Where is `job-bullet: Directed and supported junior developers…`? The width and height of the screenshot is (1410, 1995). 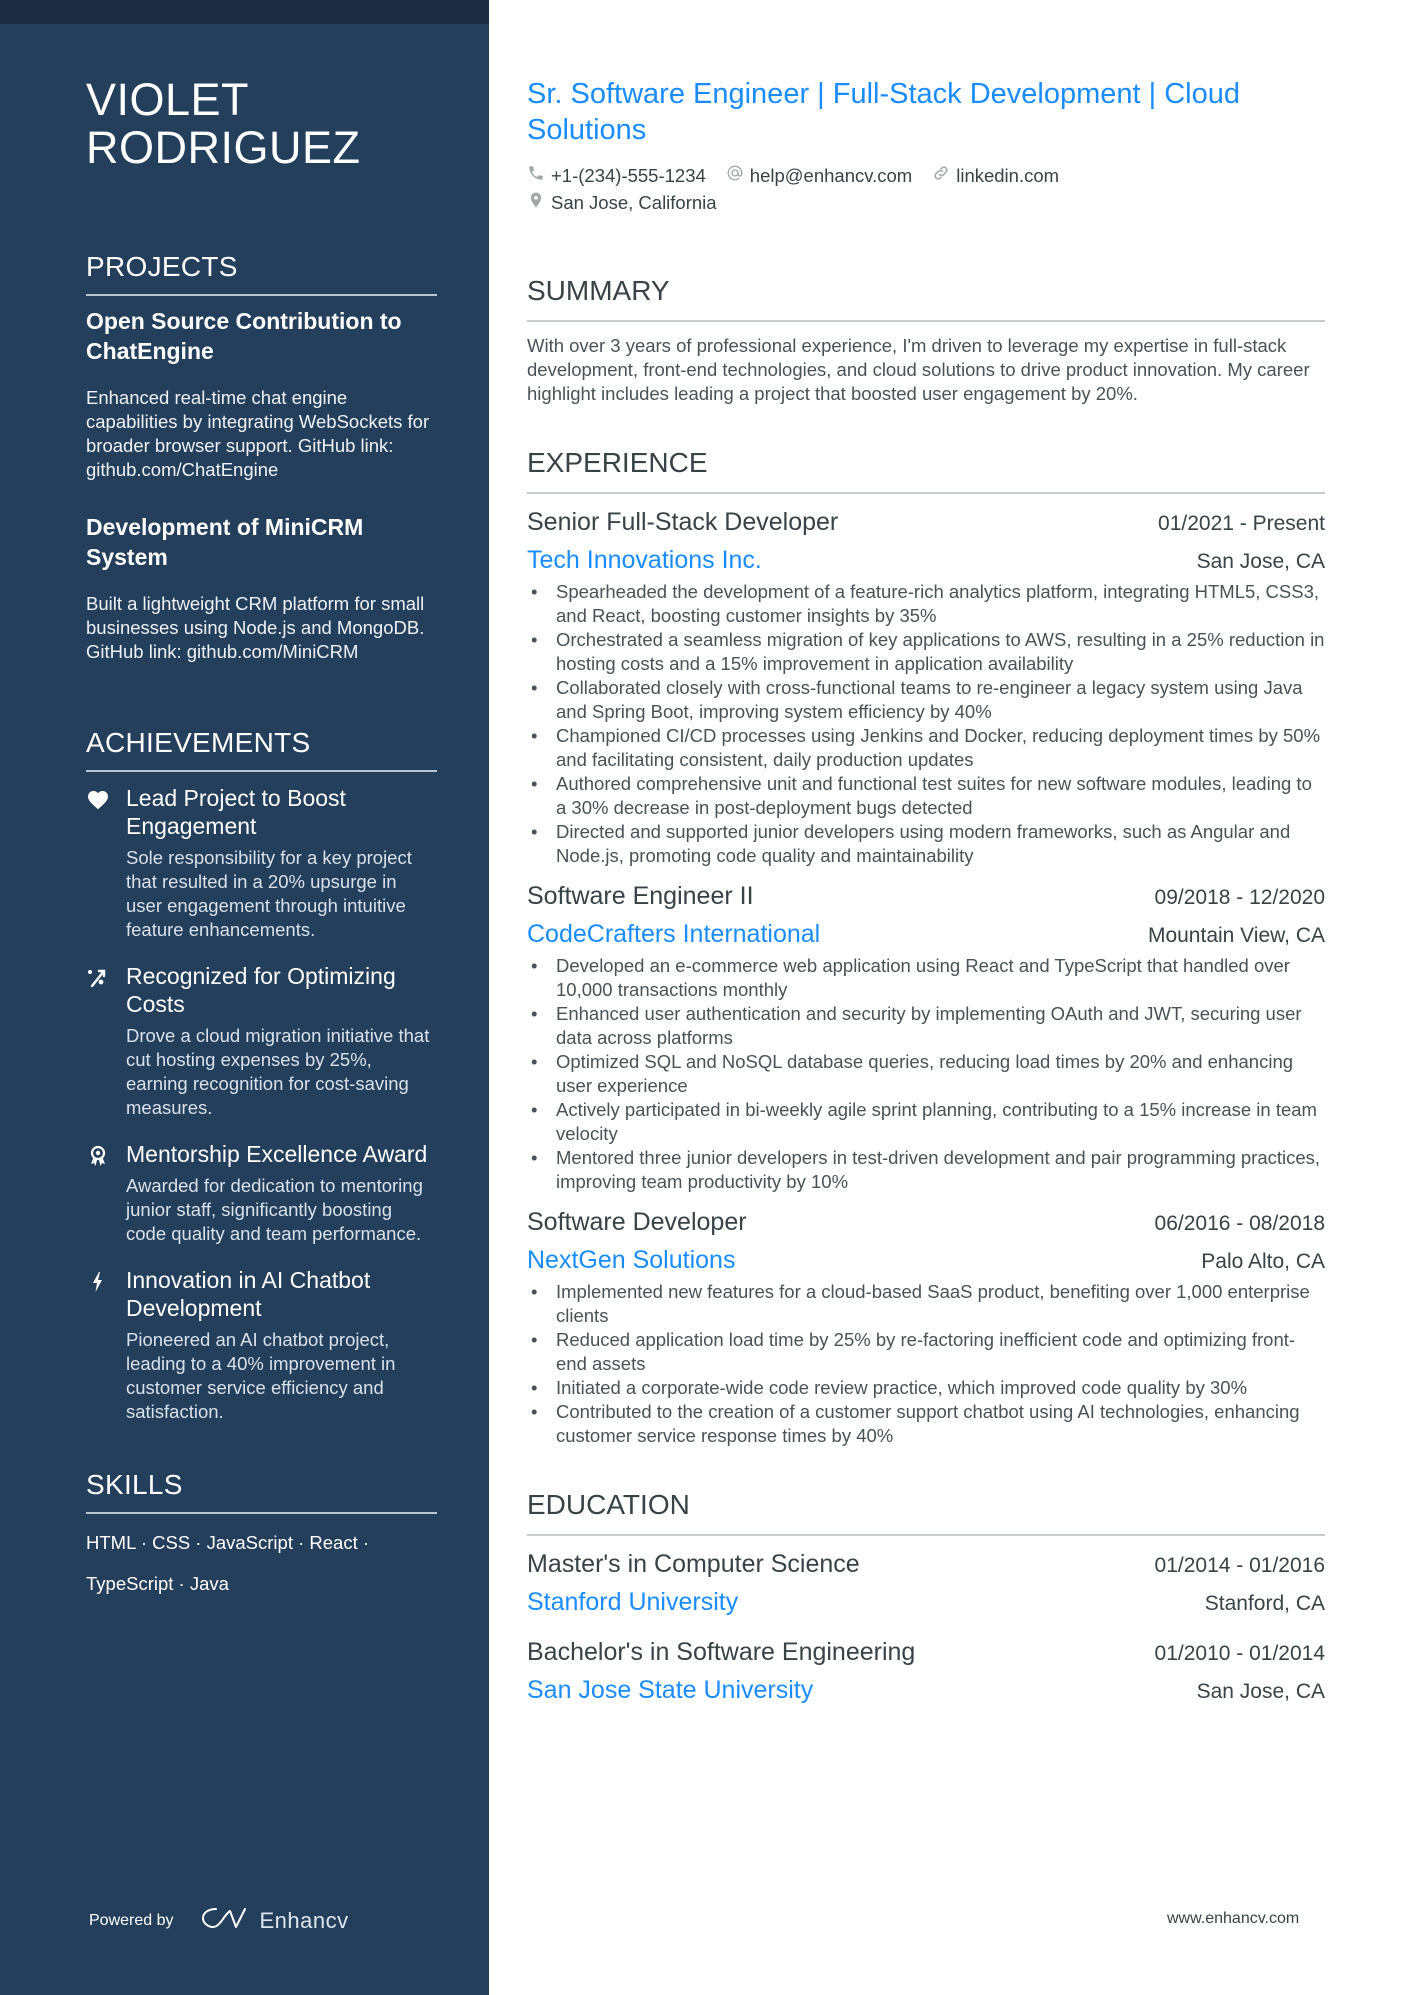
job-bullet: Directed and supported junior developers… is located at coordinates (926, 844).